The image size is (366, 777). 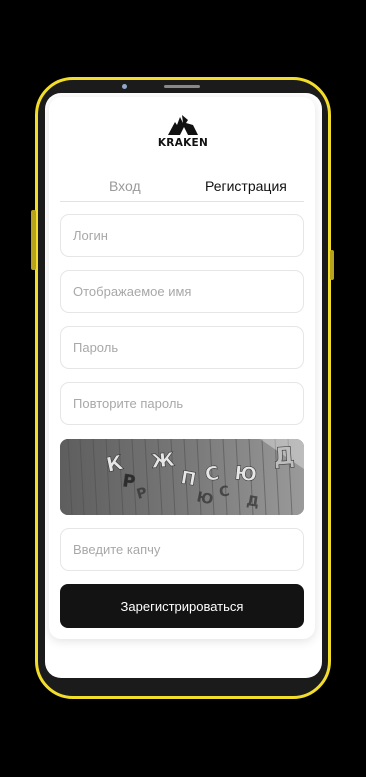 I want to click on brand-name: KRAKEN, so click(x=183, y=143).